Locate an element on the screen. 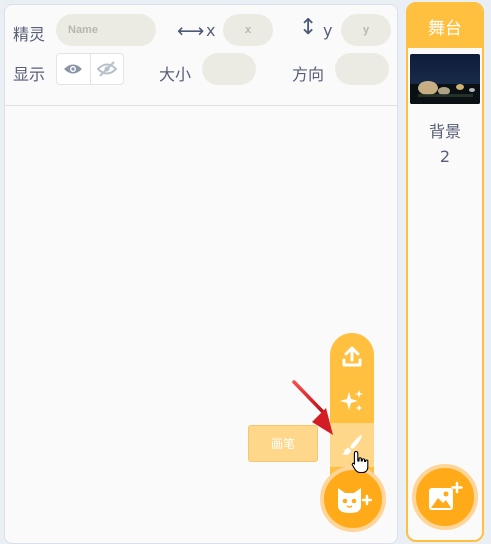  upload-sprite-button is located at coordinates (352, 357).